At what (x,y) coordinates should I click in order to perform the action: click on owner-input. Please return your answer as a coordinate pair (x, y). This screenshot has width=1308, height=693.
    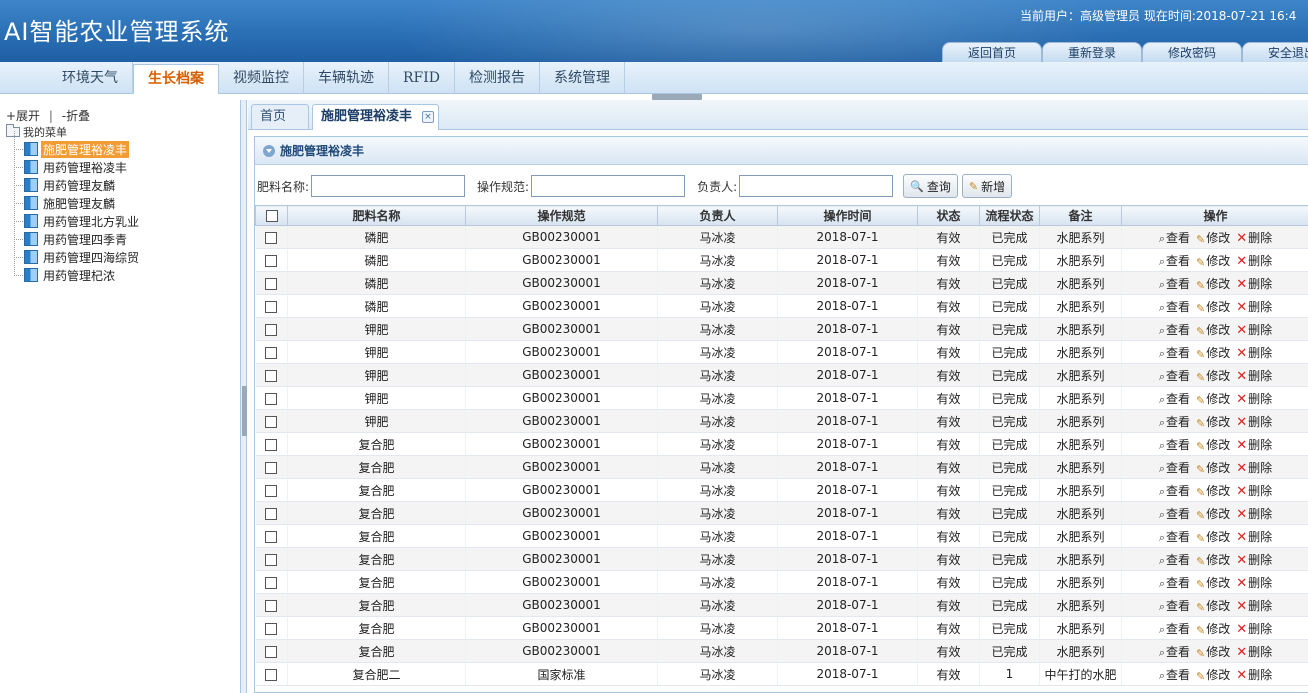
    Looking at the image, I should click on (816, 186).